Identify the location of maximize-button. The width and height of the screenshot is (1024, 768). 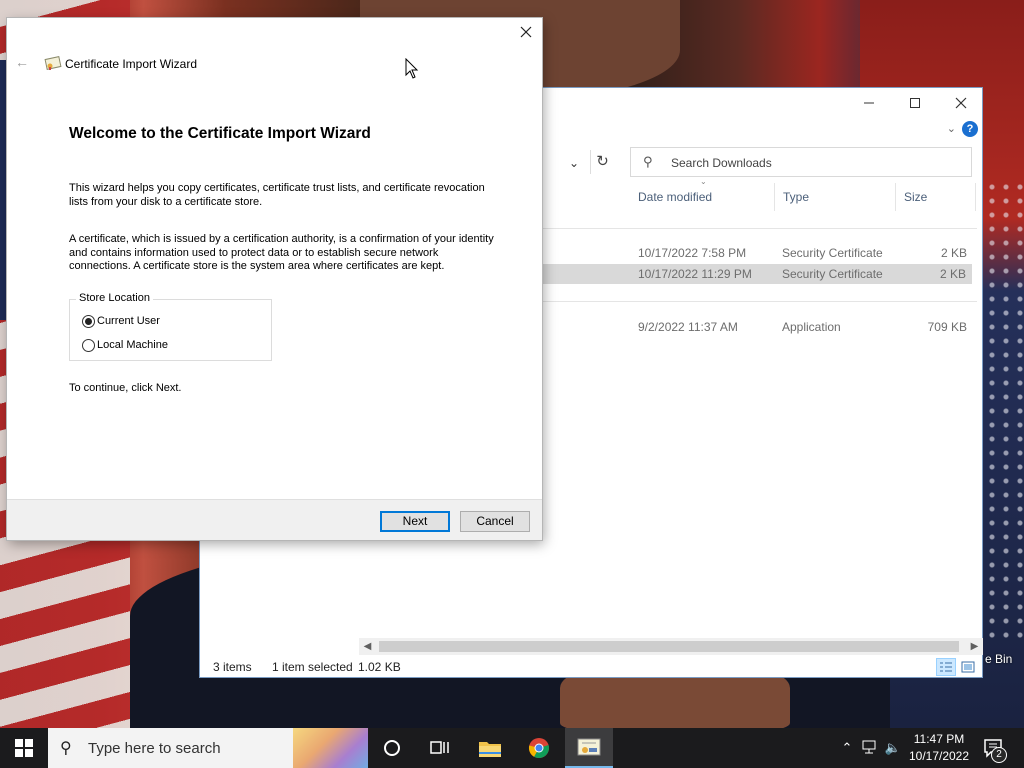
(915, 103).